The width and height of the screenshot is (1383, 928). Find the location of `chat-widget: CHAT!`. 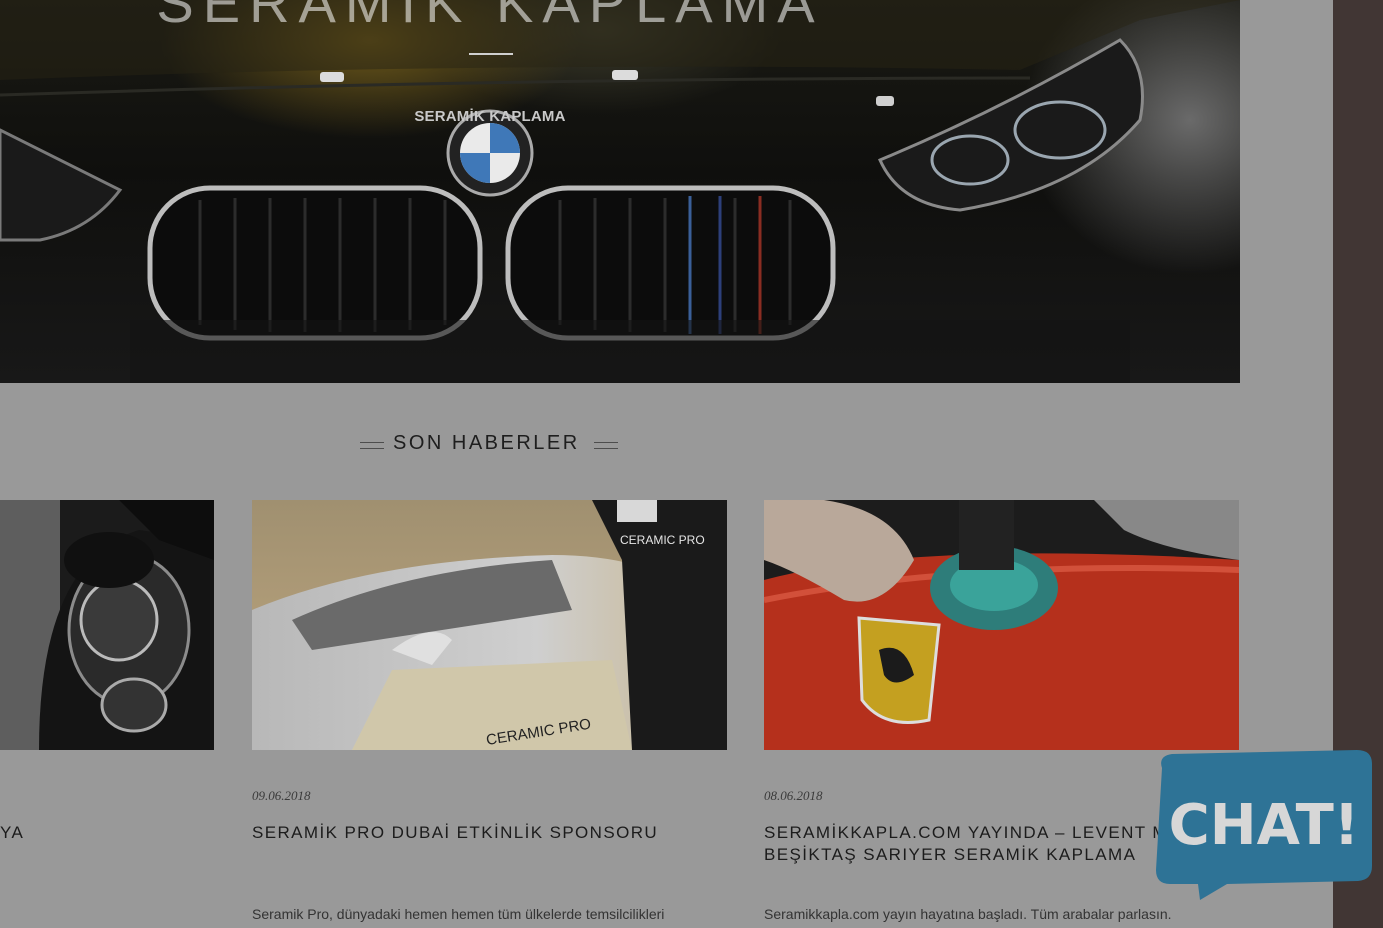

chat-widget: CHAT! is located at coordinates (1264, 825).